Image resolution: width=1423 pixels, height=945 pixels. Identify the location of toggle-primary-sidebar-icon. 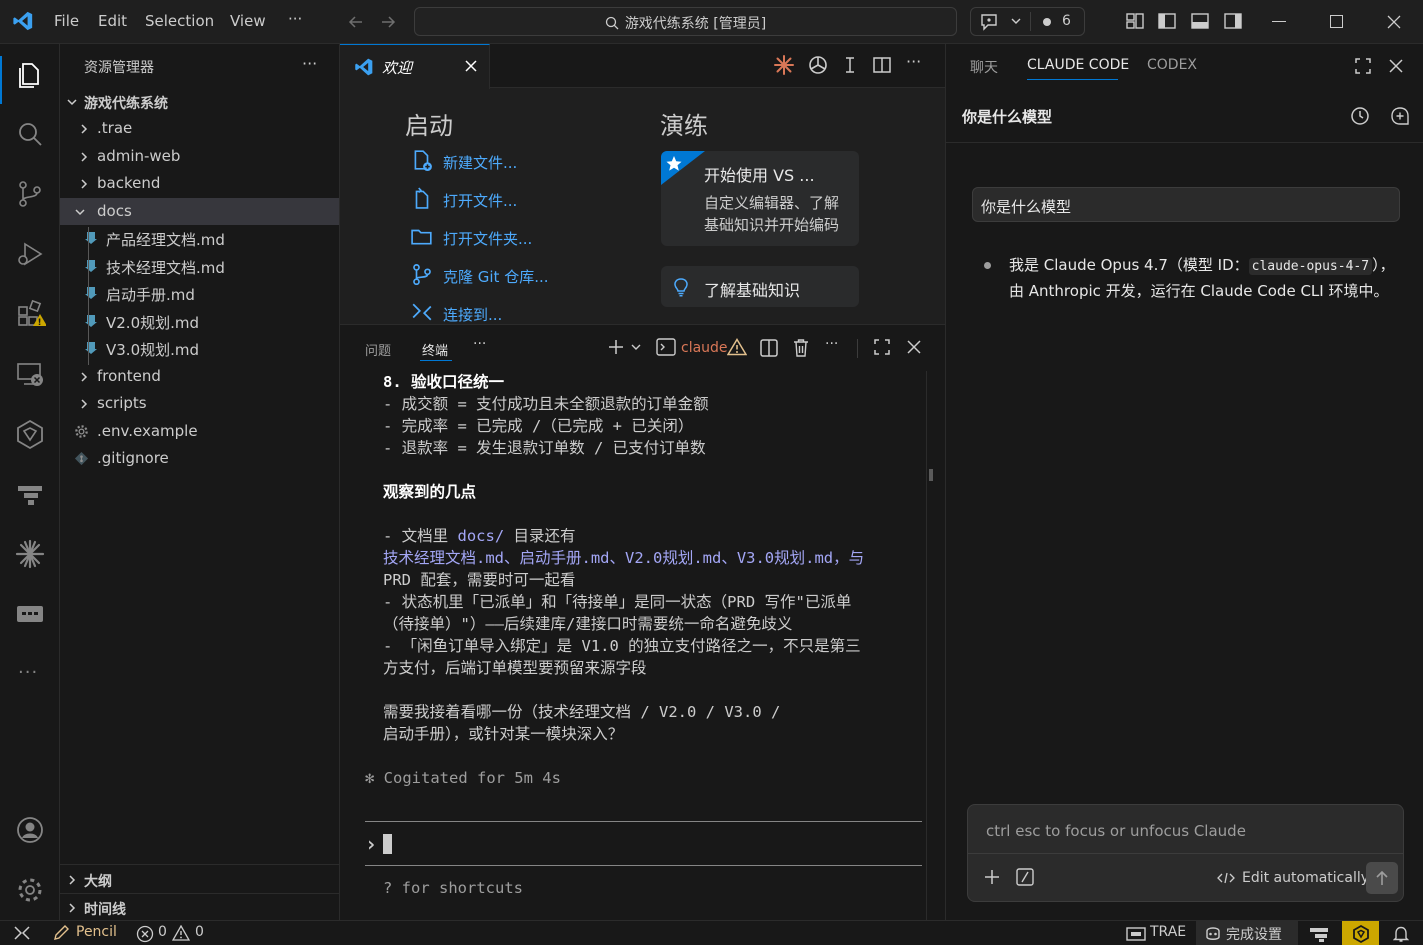
(1167, 21).